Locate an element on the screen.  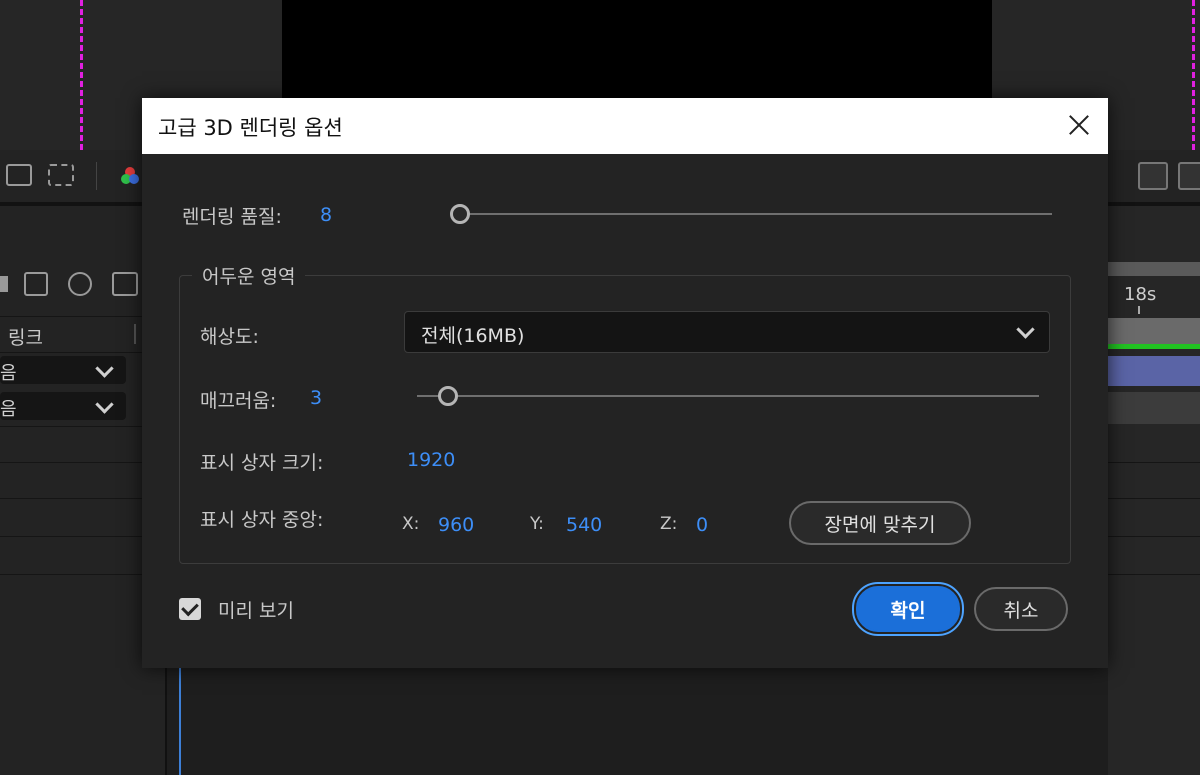
3d-view-icon is located at coordinates (1153, 176).